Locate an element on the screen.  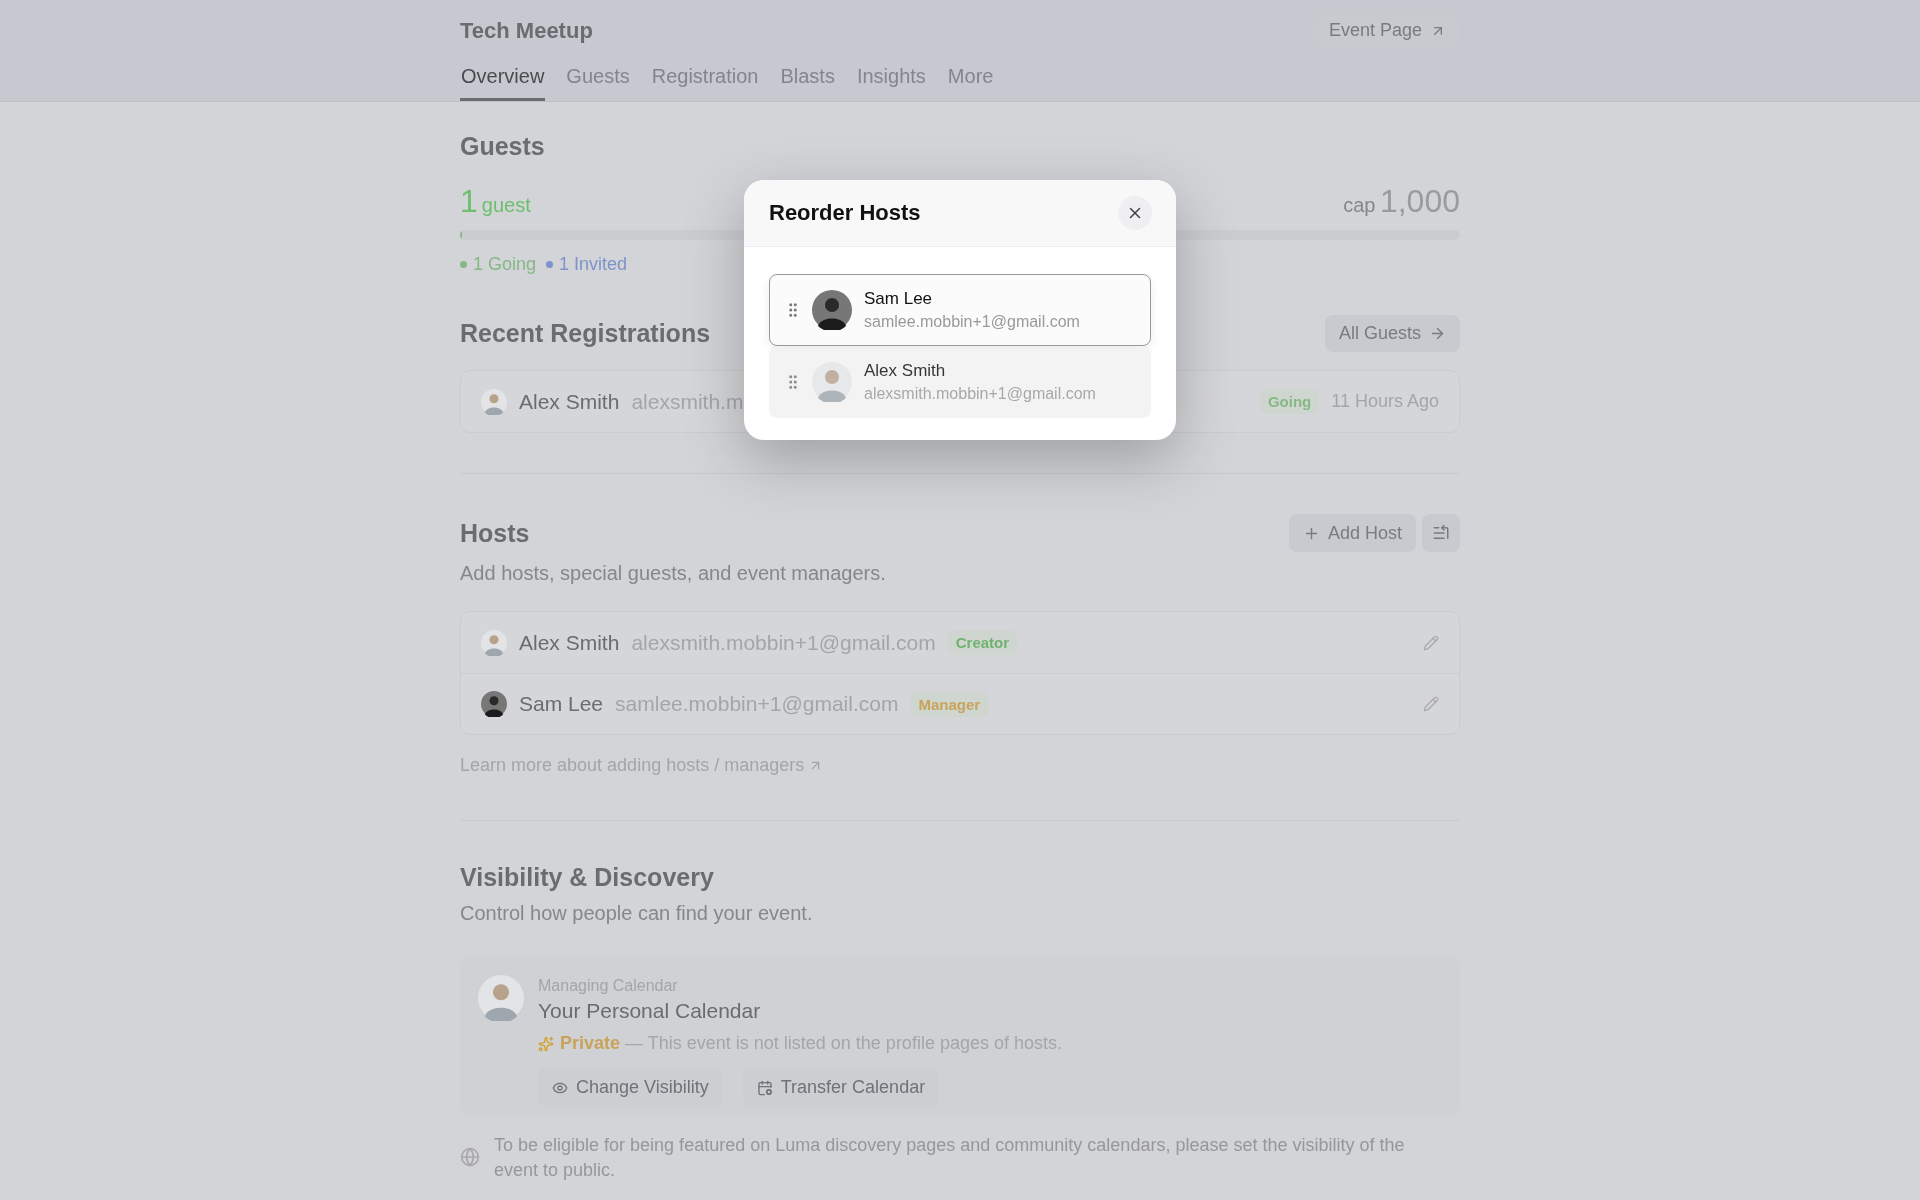
close-button is located at coordinates (1135, 213).